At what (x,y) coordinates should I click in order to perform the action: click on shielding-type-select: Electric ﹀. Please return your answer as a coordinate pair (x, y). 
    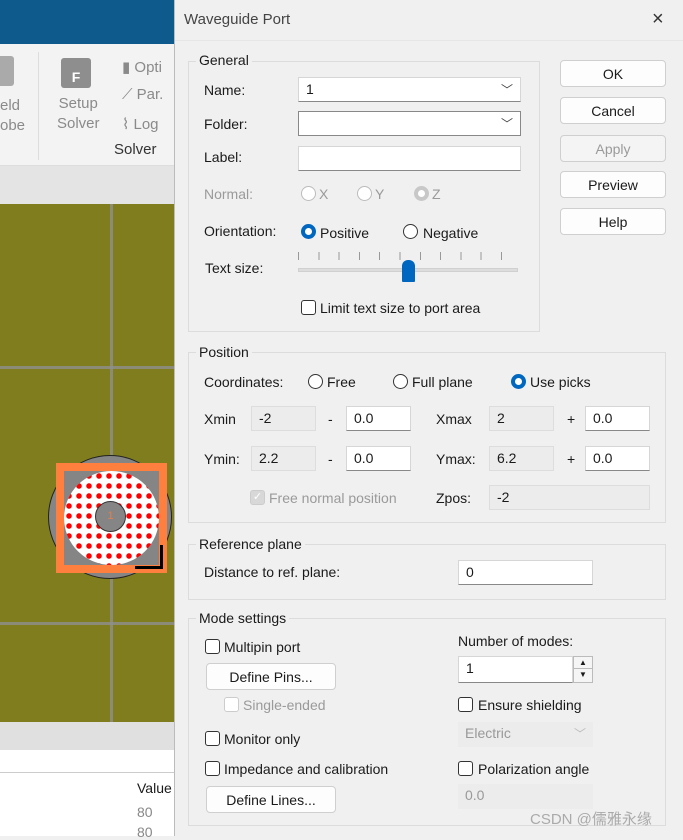
    Looking at the image, I should click on (525, 734).